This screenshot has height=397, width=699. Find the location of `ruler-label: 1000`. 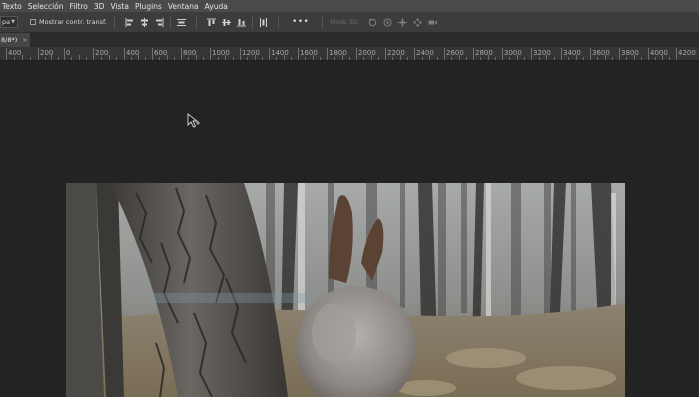

ruler-label: 1000 is located at coordinates (221, 53).